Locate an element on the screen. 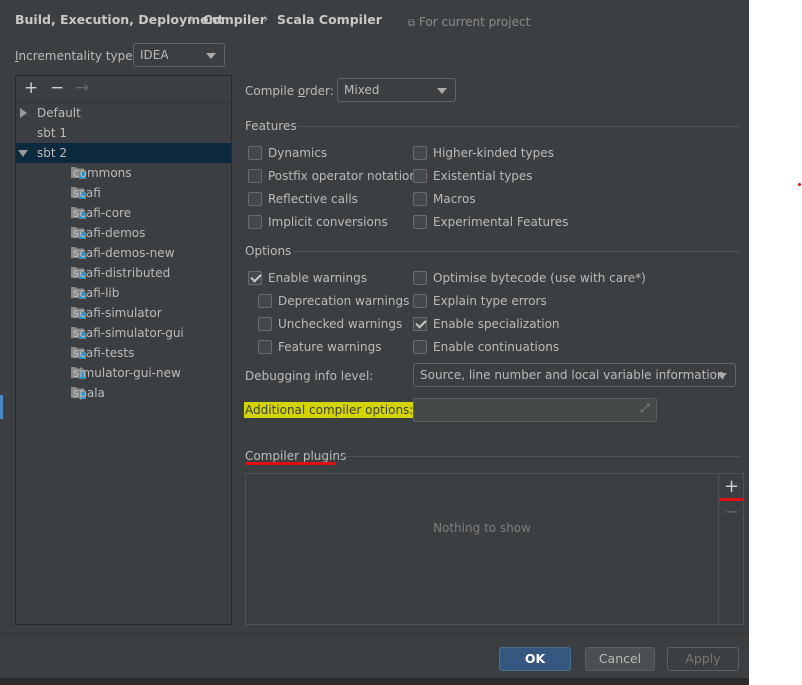 The width and height of the screenshot is (802, 685). tree-module-item: scafi-distributed is located at coordinates (123, 273).